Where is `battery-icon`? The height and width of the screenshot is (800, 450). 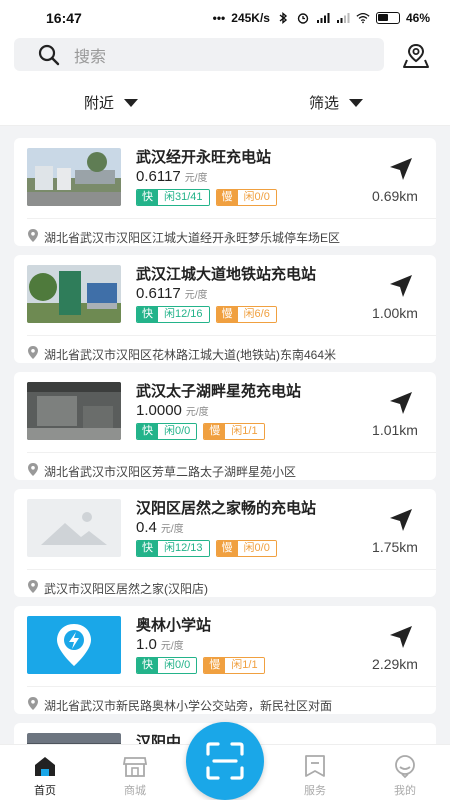 battery-icon is located at coordinates (387, 18).